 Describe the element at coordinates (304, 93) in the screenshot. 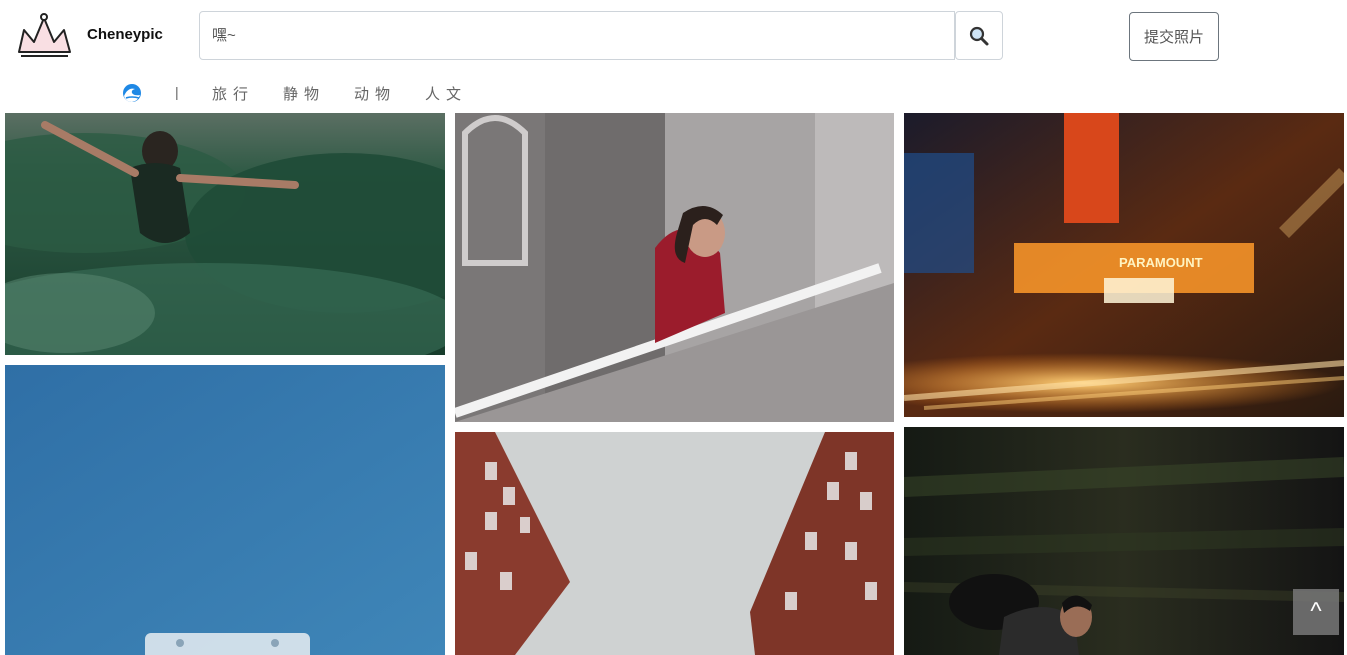

I see `nav-item-still-life: 静物` at that location.